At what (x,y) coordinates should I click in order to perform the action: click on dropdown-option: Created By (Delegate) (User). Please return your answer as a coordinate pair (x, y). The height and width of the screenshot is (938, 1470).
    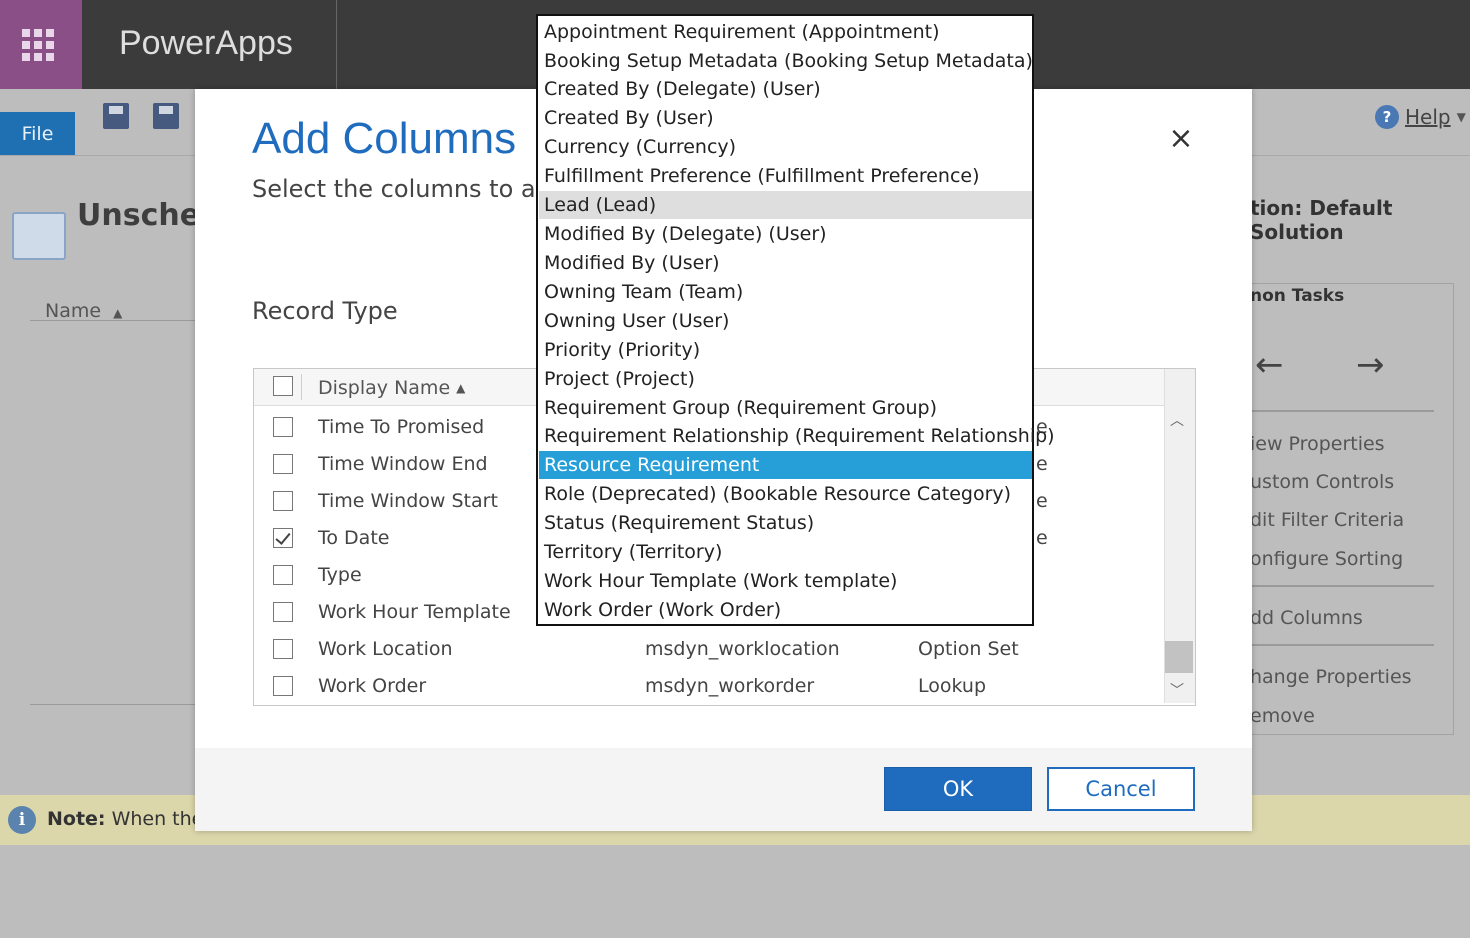
    Looking at the image, I should click on (785, 89).